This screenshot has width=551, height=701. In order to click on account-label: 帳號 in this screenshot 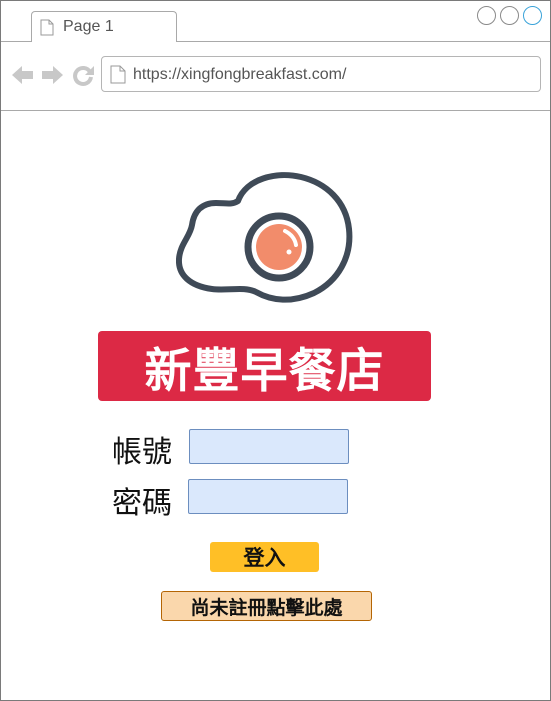, I will do `click(142, 452)`.